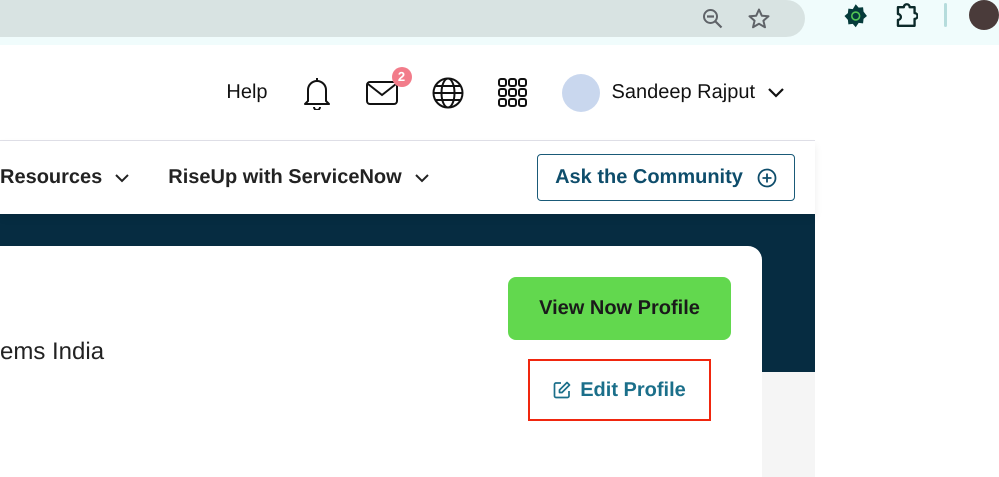 The image size is (999, 477). Describe the element at coordinates (448, 92) in the screenshot. I see `globe-icon` at that location.